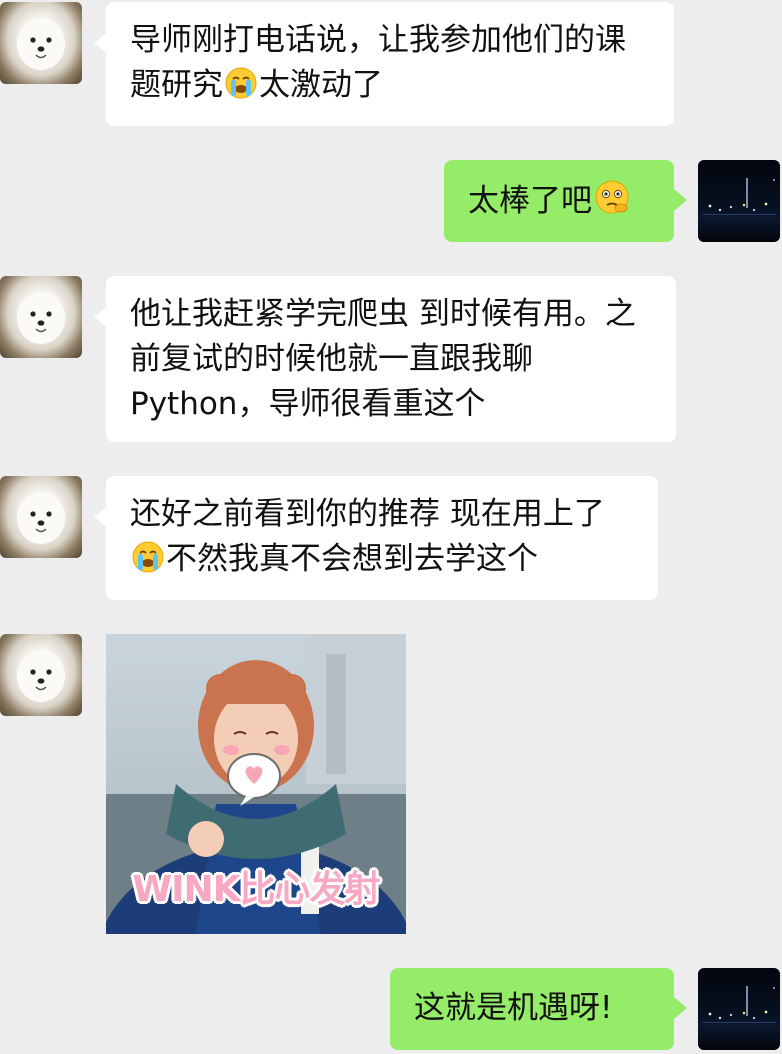 The image size is (782, 1054). Describe the element at coordinates (513, 1008) in the screenshot. I see `message-text: 这就是机遇呀!` at that location.